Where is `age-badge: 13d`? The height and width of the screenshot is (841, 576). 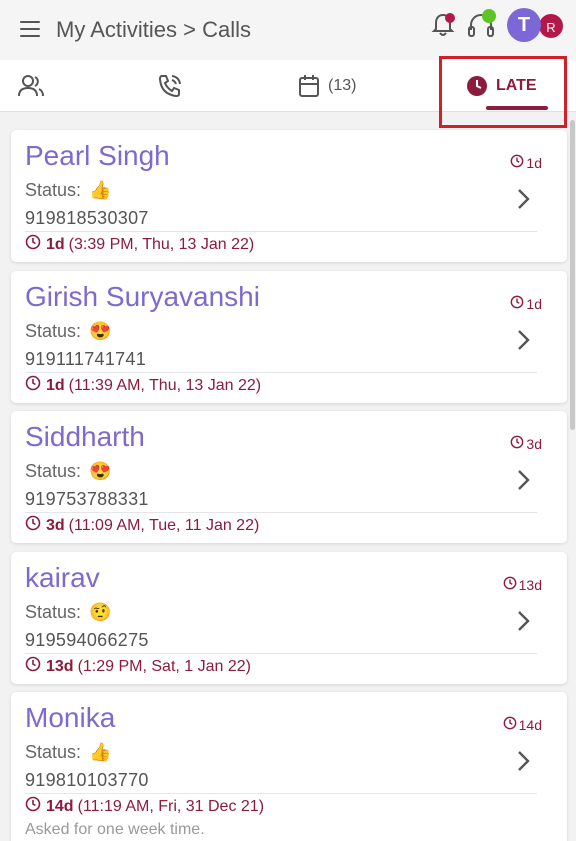
age-badge: 13d is located at coordinates (522, 584).